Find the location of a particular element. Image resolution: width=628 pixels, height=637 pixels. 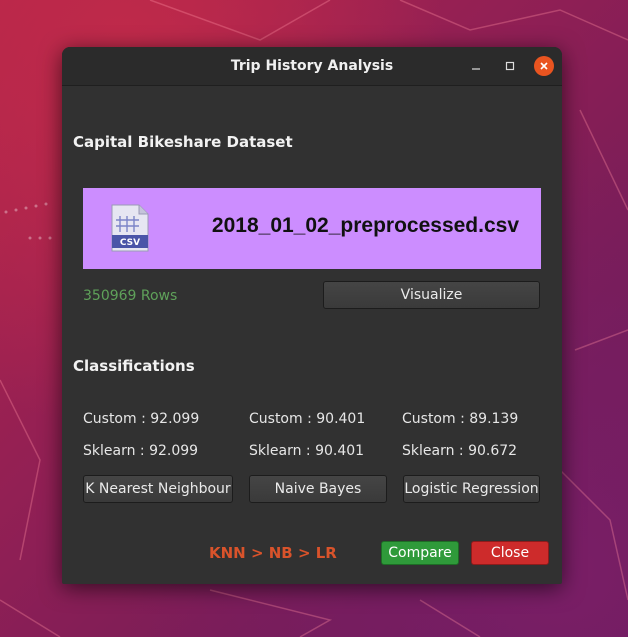

rows-count: 350969 Rows is located at coordinates (130, 296).